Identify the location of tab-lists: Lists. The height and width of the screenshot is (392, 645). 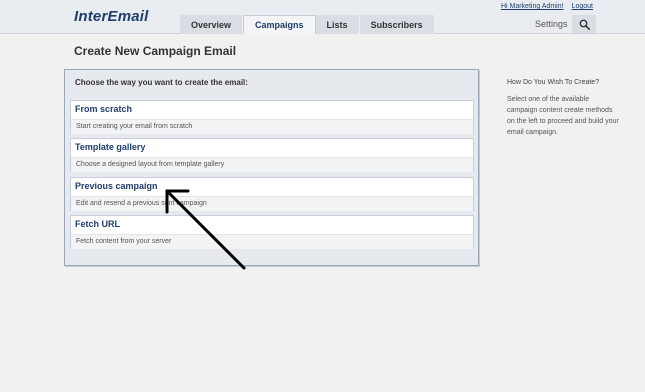
(337, 24).